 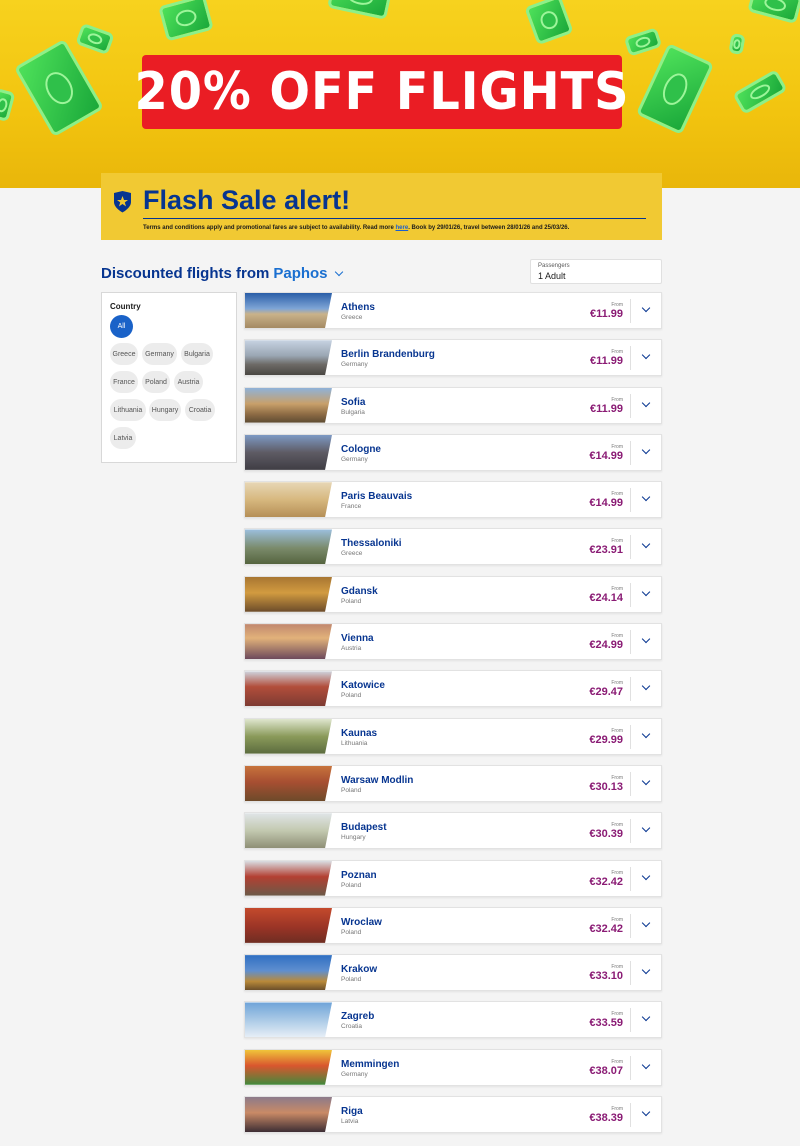 I want to click on country-chip-bulgaria: Bulgaria, so click(x=197, y=354).